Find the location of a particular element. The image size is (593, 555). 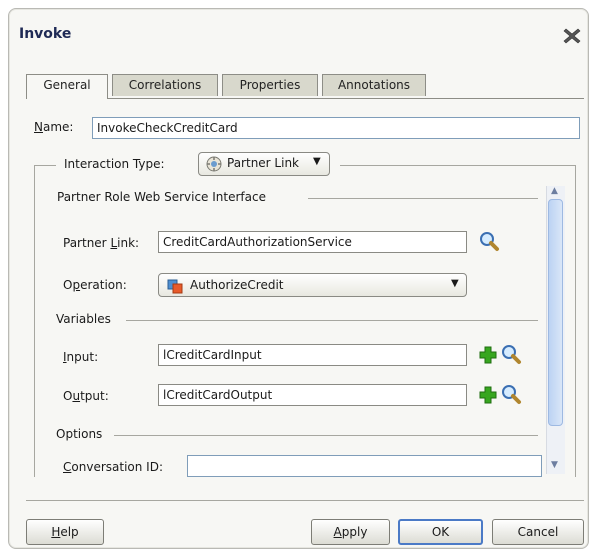

interaction-type-label-text: Interaction Type: is located at coordinates (114, 164).